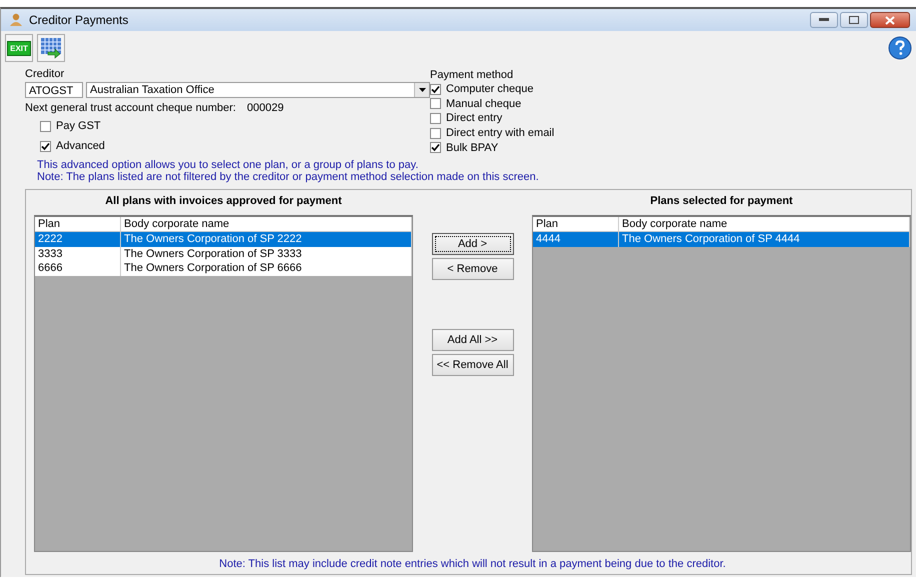 This screenshot has width=916, height=579. I want to click on plan-row: 3333 The Owners Corporation of SP 3333, so click(223, 253).